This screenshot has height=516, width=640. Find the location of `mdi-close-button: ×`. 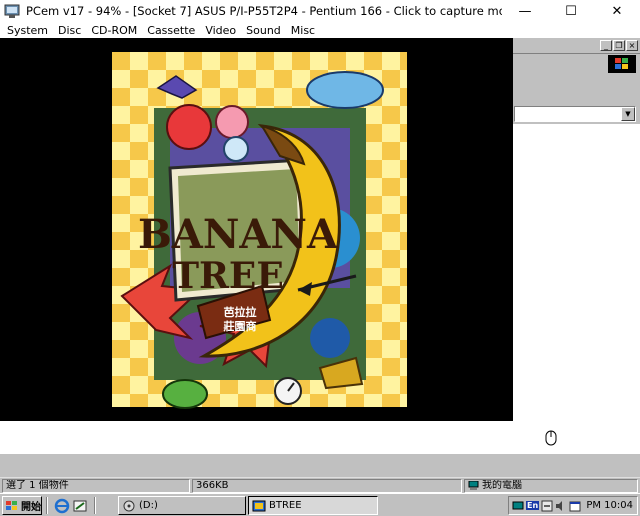

mdi-close-button: × is located at coordinates (632, 45).